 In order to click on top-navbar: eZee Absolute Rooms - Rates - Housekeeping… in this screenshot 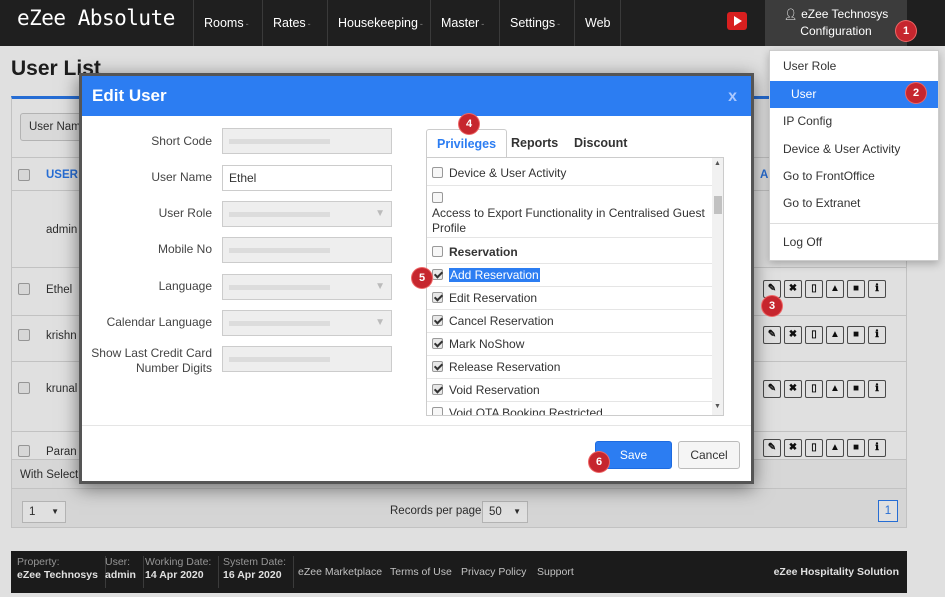, I will do `click(472, 23)`.